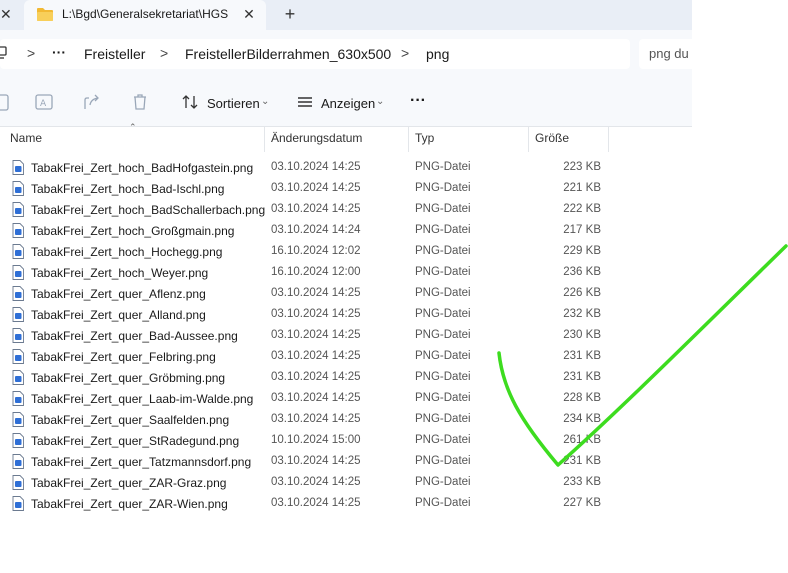  Describe the element at coordinates (437, 54) in the screenshot. I see `breadcrumb-item-png: png` at that location.